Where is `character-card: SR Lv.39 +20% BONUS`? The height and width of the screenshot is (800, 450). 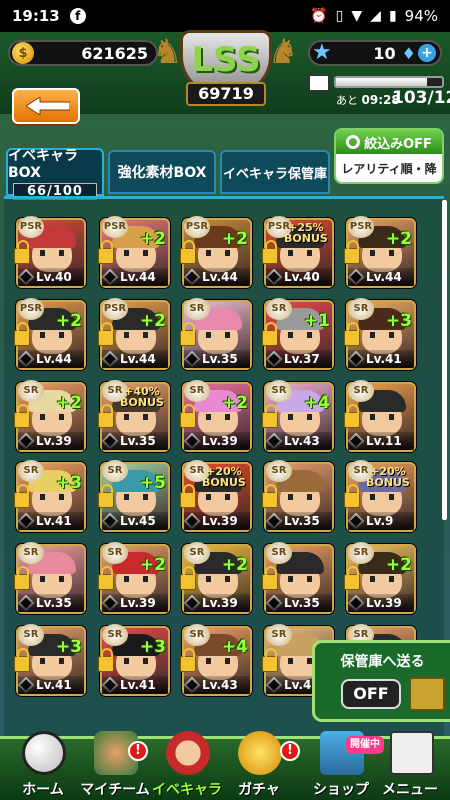 character-card: SR Lv.39 +20% BONUS is located at coordinates (216, 496).